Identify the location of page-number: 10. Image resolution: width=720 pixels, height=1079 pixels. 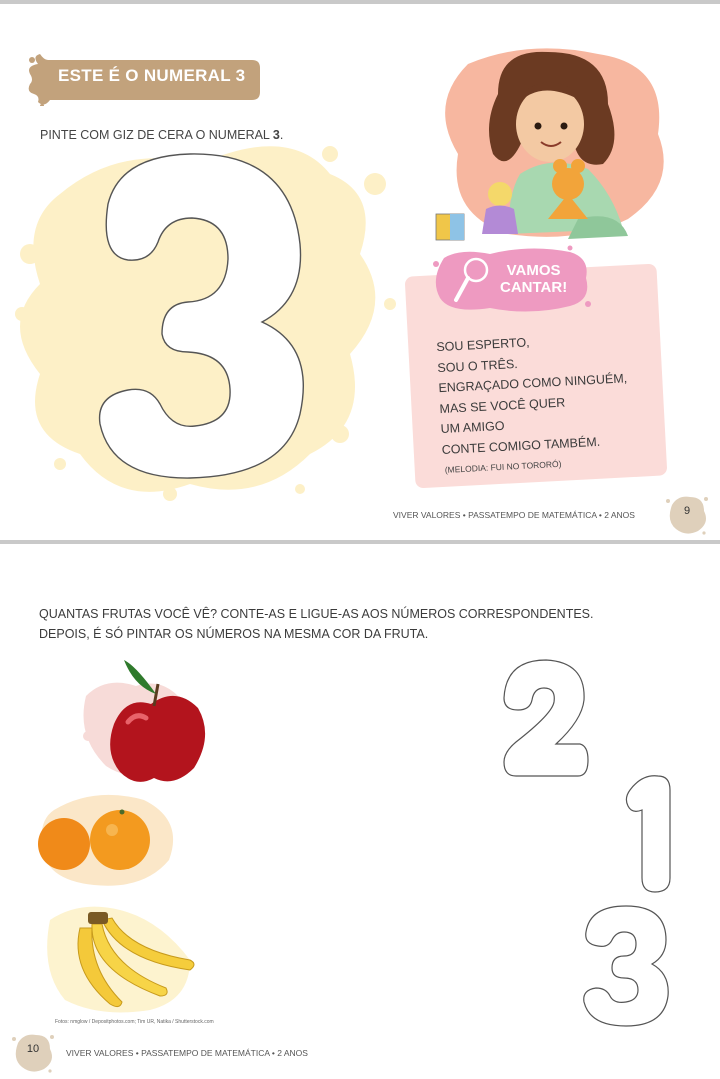
(33, 1049).